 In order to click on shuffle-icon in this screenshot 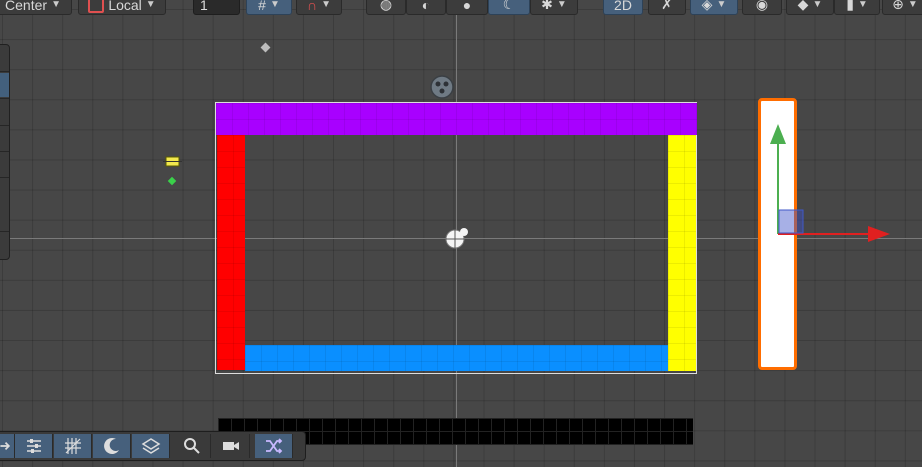, I will do `click(273, 446)`.